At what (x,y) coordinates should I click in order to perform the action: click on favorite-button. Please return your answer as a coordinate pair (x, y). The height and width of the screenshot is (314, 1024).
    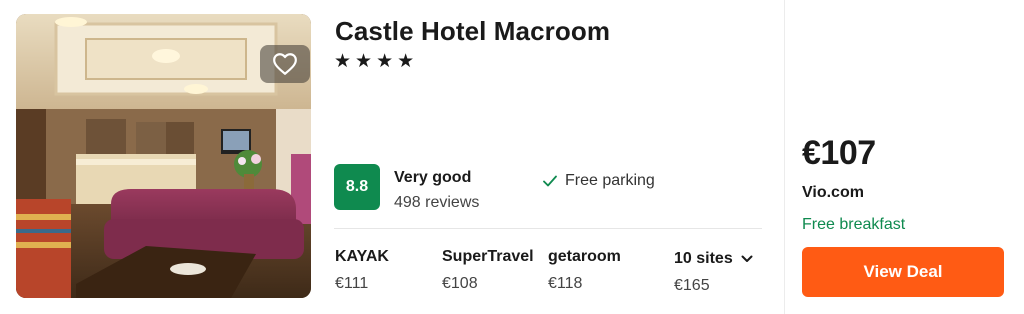
    Looking at the image, I should click on (285, 64).